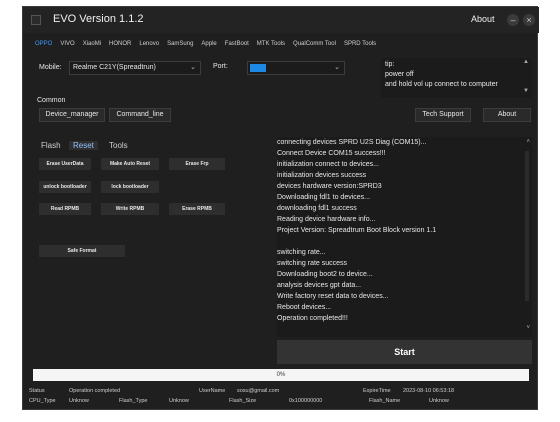  What do you see at coordinates (281, 20) in the screenshot?
I see `title-bar: EVO Version 1.1.2 About – ×` at bounding box center [281, 20].